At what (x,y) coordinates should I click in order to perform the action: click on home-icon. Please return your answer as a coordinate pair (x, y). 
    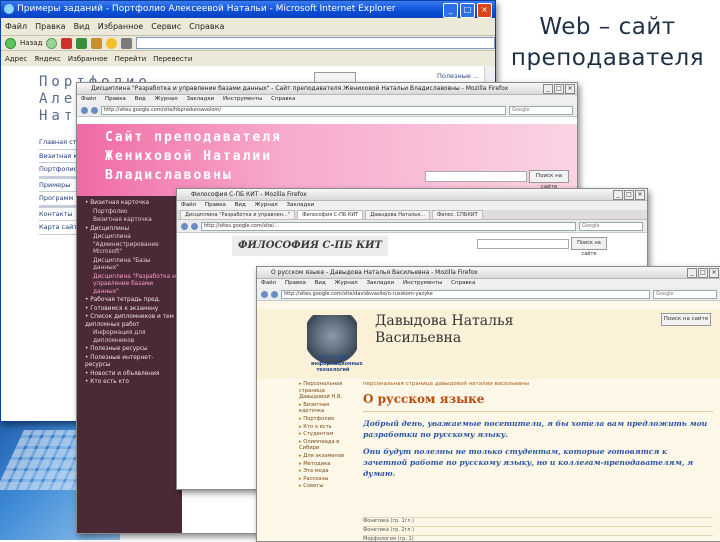
    Looking at the image, I should click on (97, 43).